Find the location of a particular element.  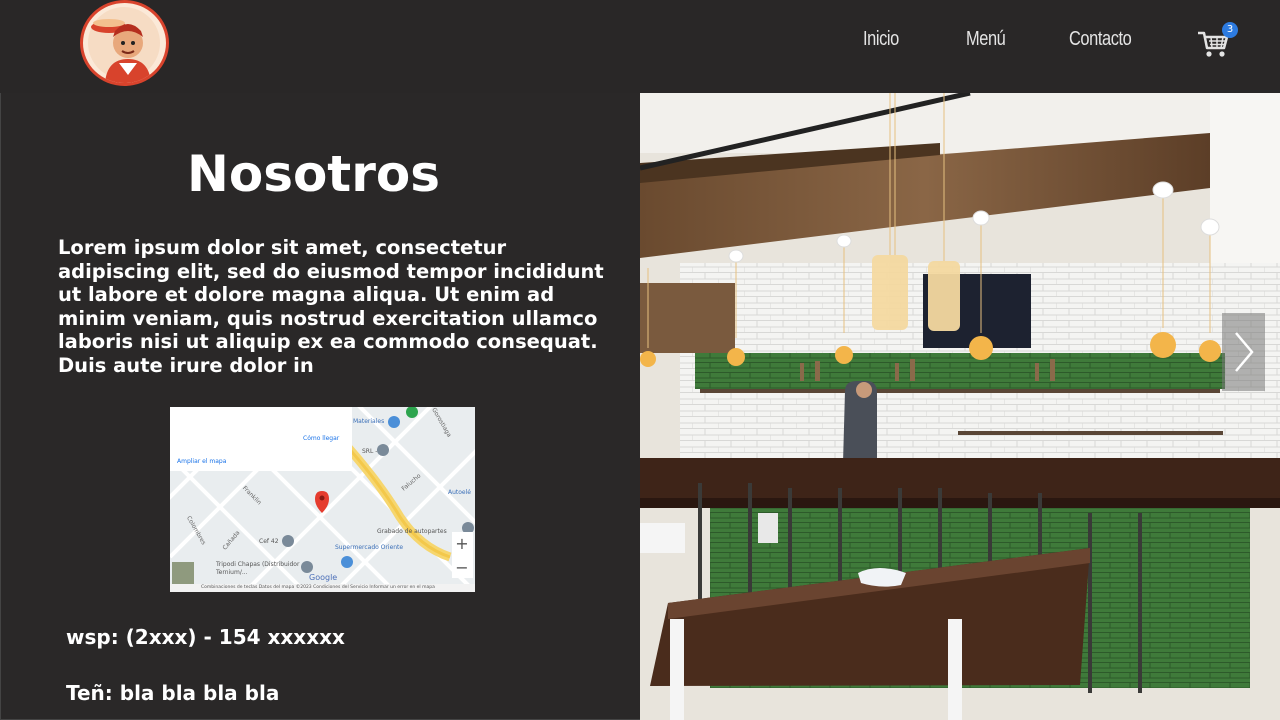

carousel-next-button is located at coordinates (1243, 352).